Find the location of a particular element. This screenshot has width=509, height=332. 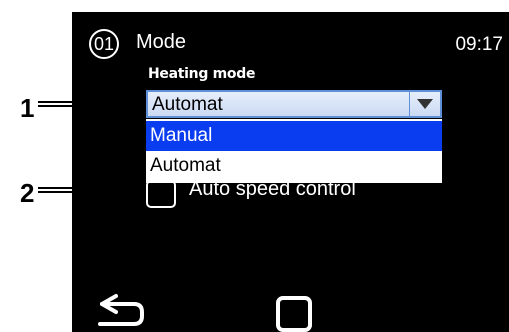

heating-mode-label: Heating mode is located at coordinates (202, 74).